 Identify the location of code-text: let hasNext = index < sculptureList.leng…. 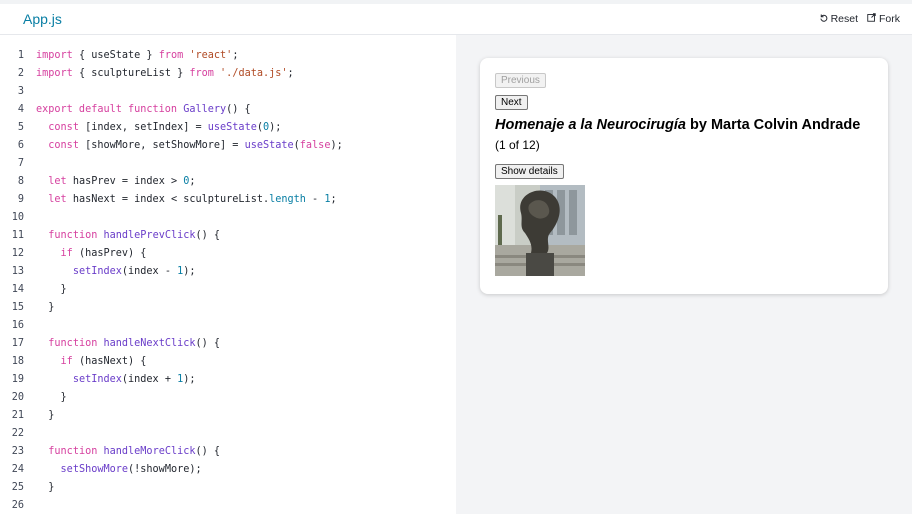
(186, 200).